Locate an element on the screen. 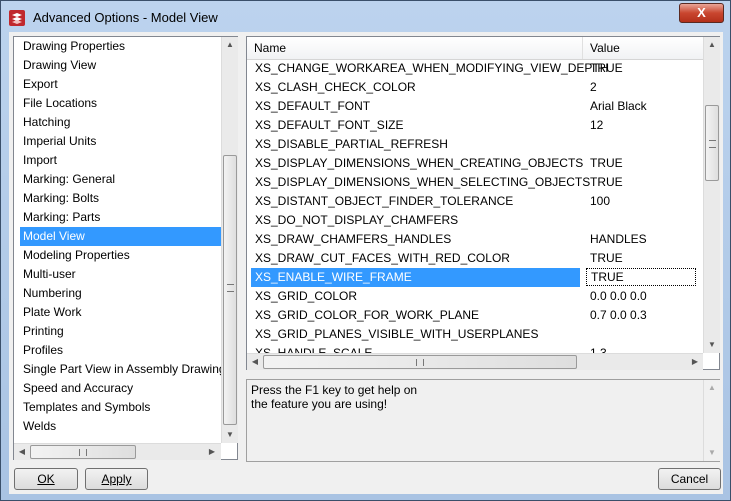 The height and width of the screenshot is (501, 731). table-row: XS_DRAW_CHAMFERS_HANDLES HANDLES is located at coordinates (475, 239).